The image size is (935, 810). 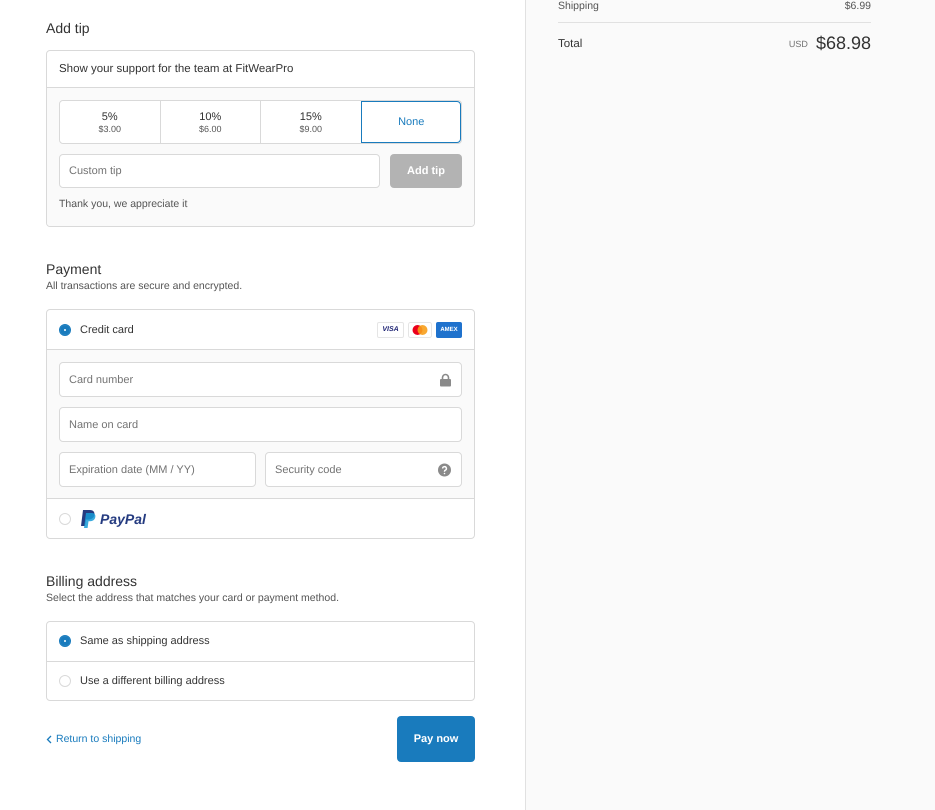 What do you see at coordinates (94, 739) in the screenshot?
I see `return-link: Return to shipping` at bounding box center [94, 739].